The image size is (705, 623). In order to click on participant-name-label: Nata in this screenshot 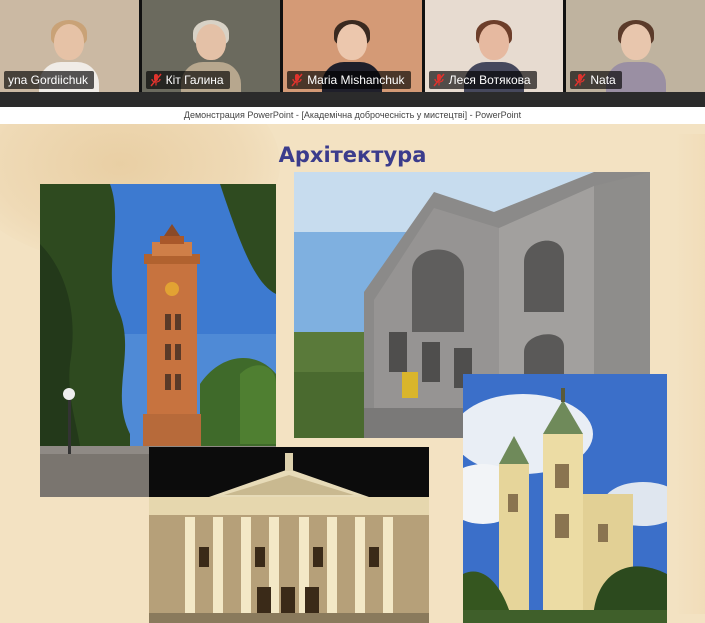, I will do `click(596, 80)`.